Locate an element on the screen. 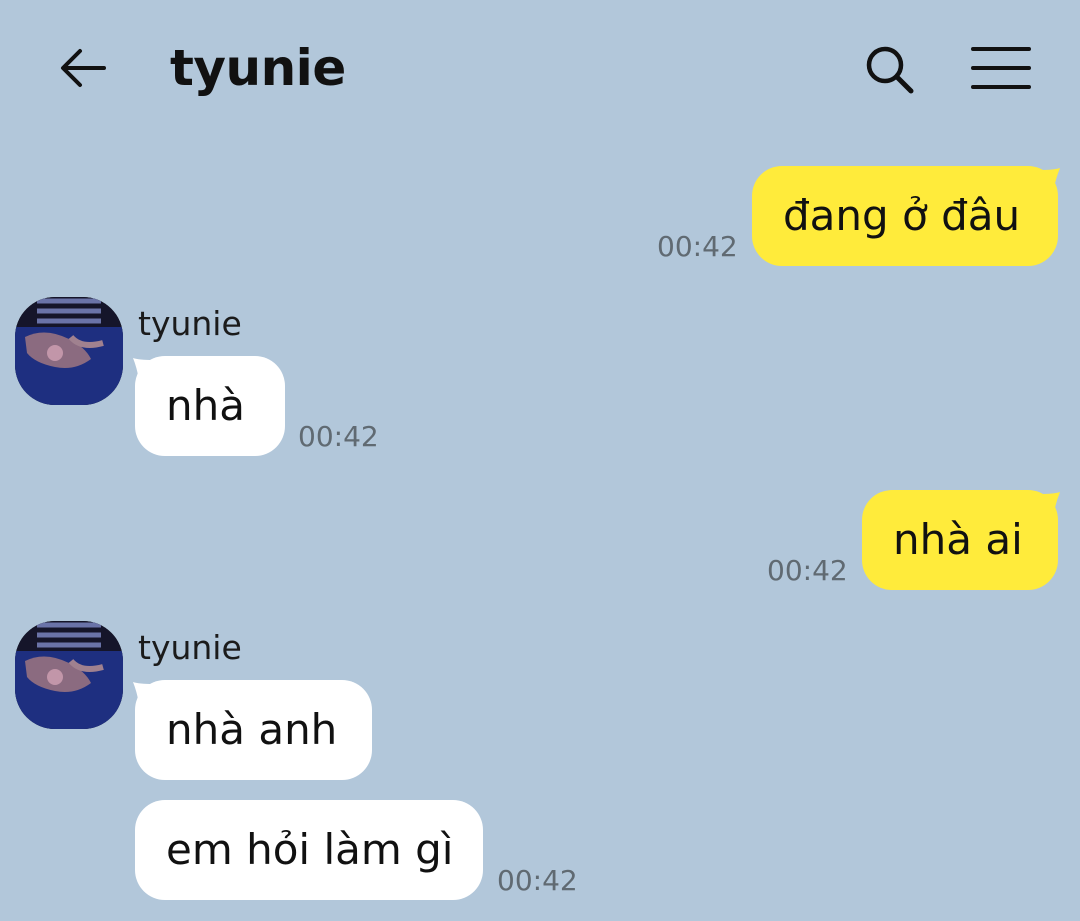  back-button is located at coordinates (82, 68).